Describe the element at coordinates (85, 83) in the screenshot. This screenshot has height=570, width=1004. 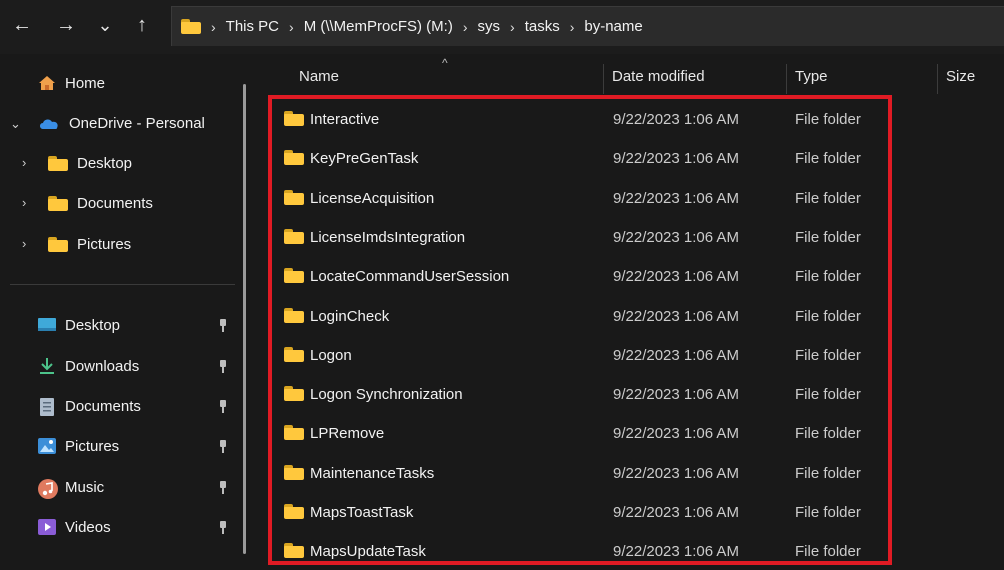
I see `sidebar-item-label: Home` at that location.